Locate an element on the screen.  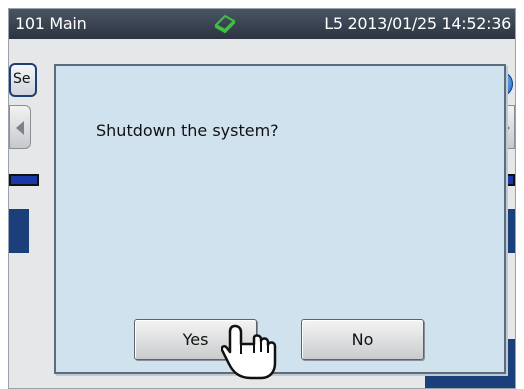
background-tab-label: Se is located at coordinates (22, 79).